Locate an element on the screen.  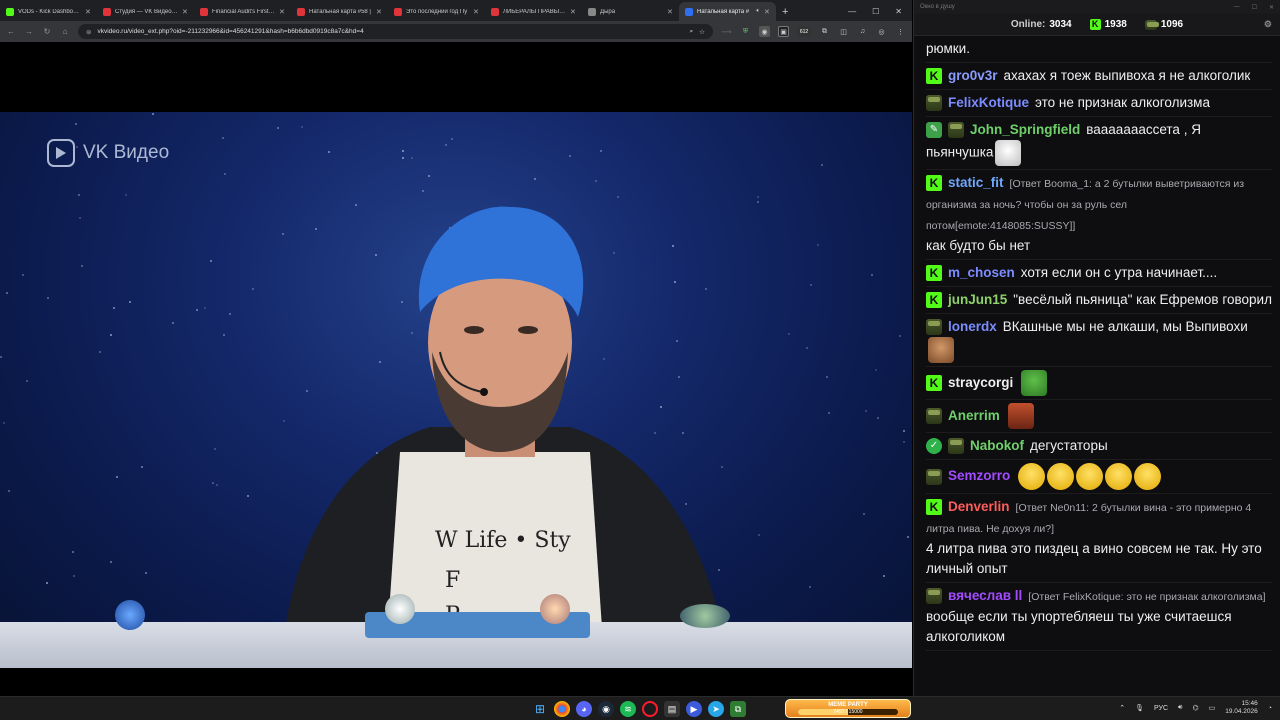
chrome-icon is located at coordinates (562, 709).